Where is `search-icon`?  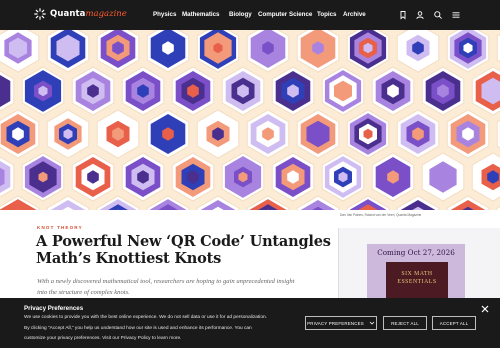 search-icon is located at coordinates (438, 15).